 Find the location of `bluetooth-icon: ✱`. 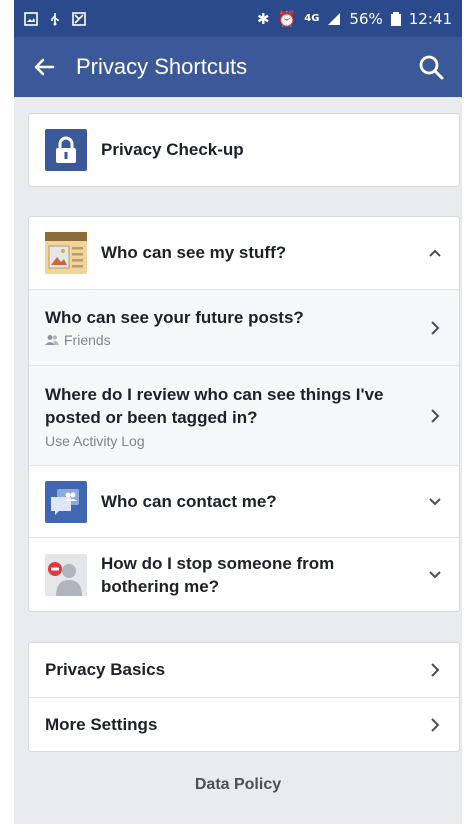

bluetooth-icon: ✱ is located at coordinates (263, 18).